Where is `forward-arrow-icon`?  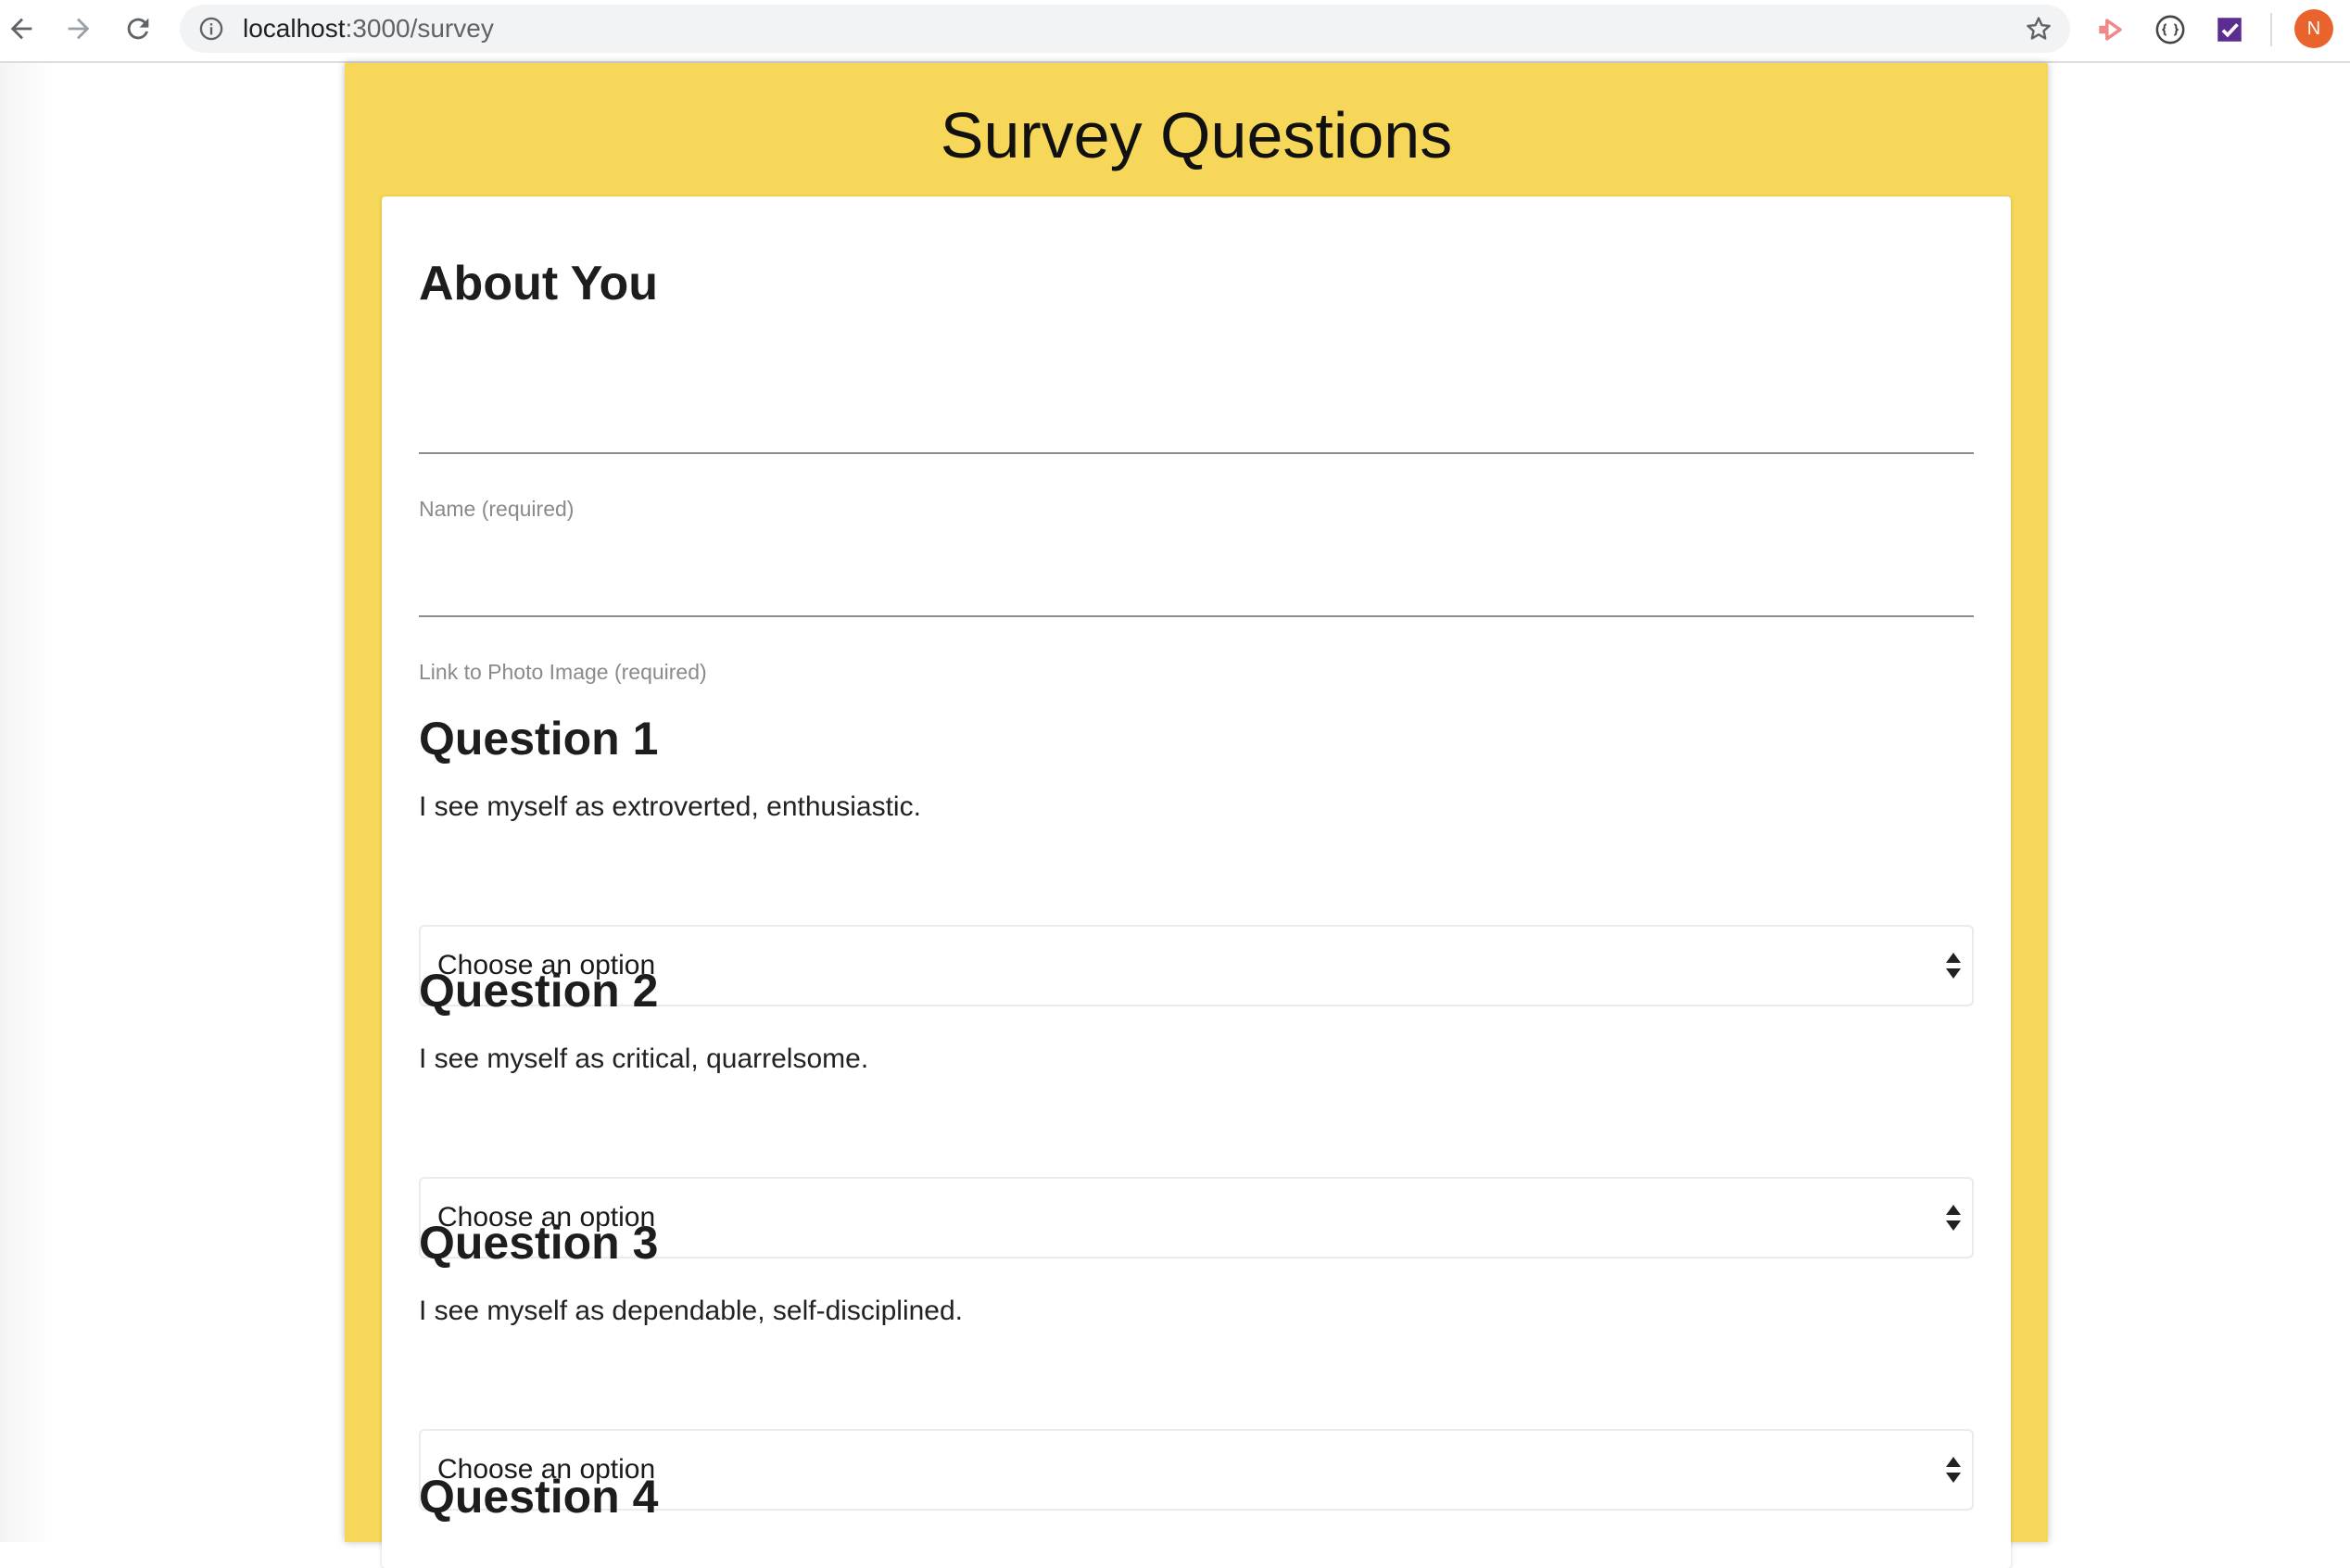 forward-arrow-icon is located at coordinates (79, 29).